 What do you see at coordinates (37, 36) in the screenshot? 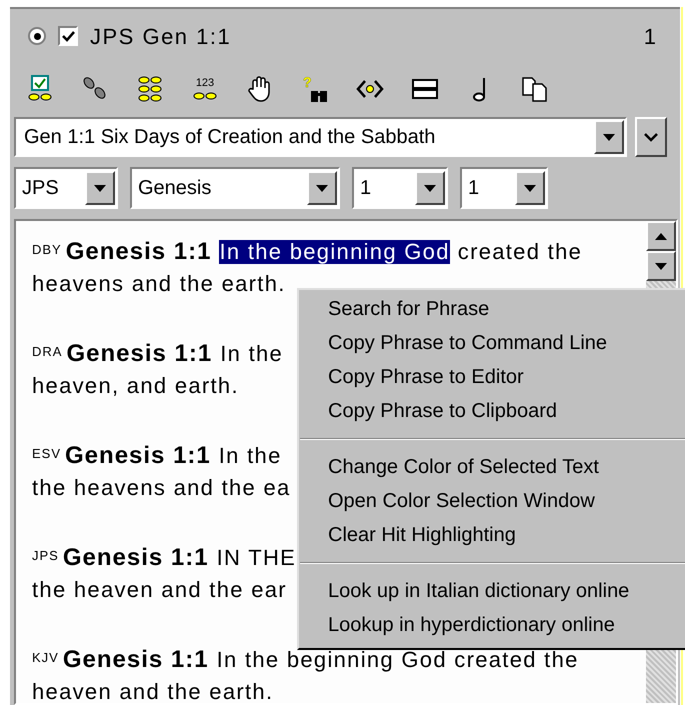
I see `radio-button` at bounding box center [37, 36].